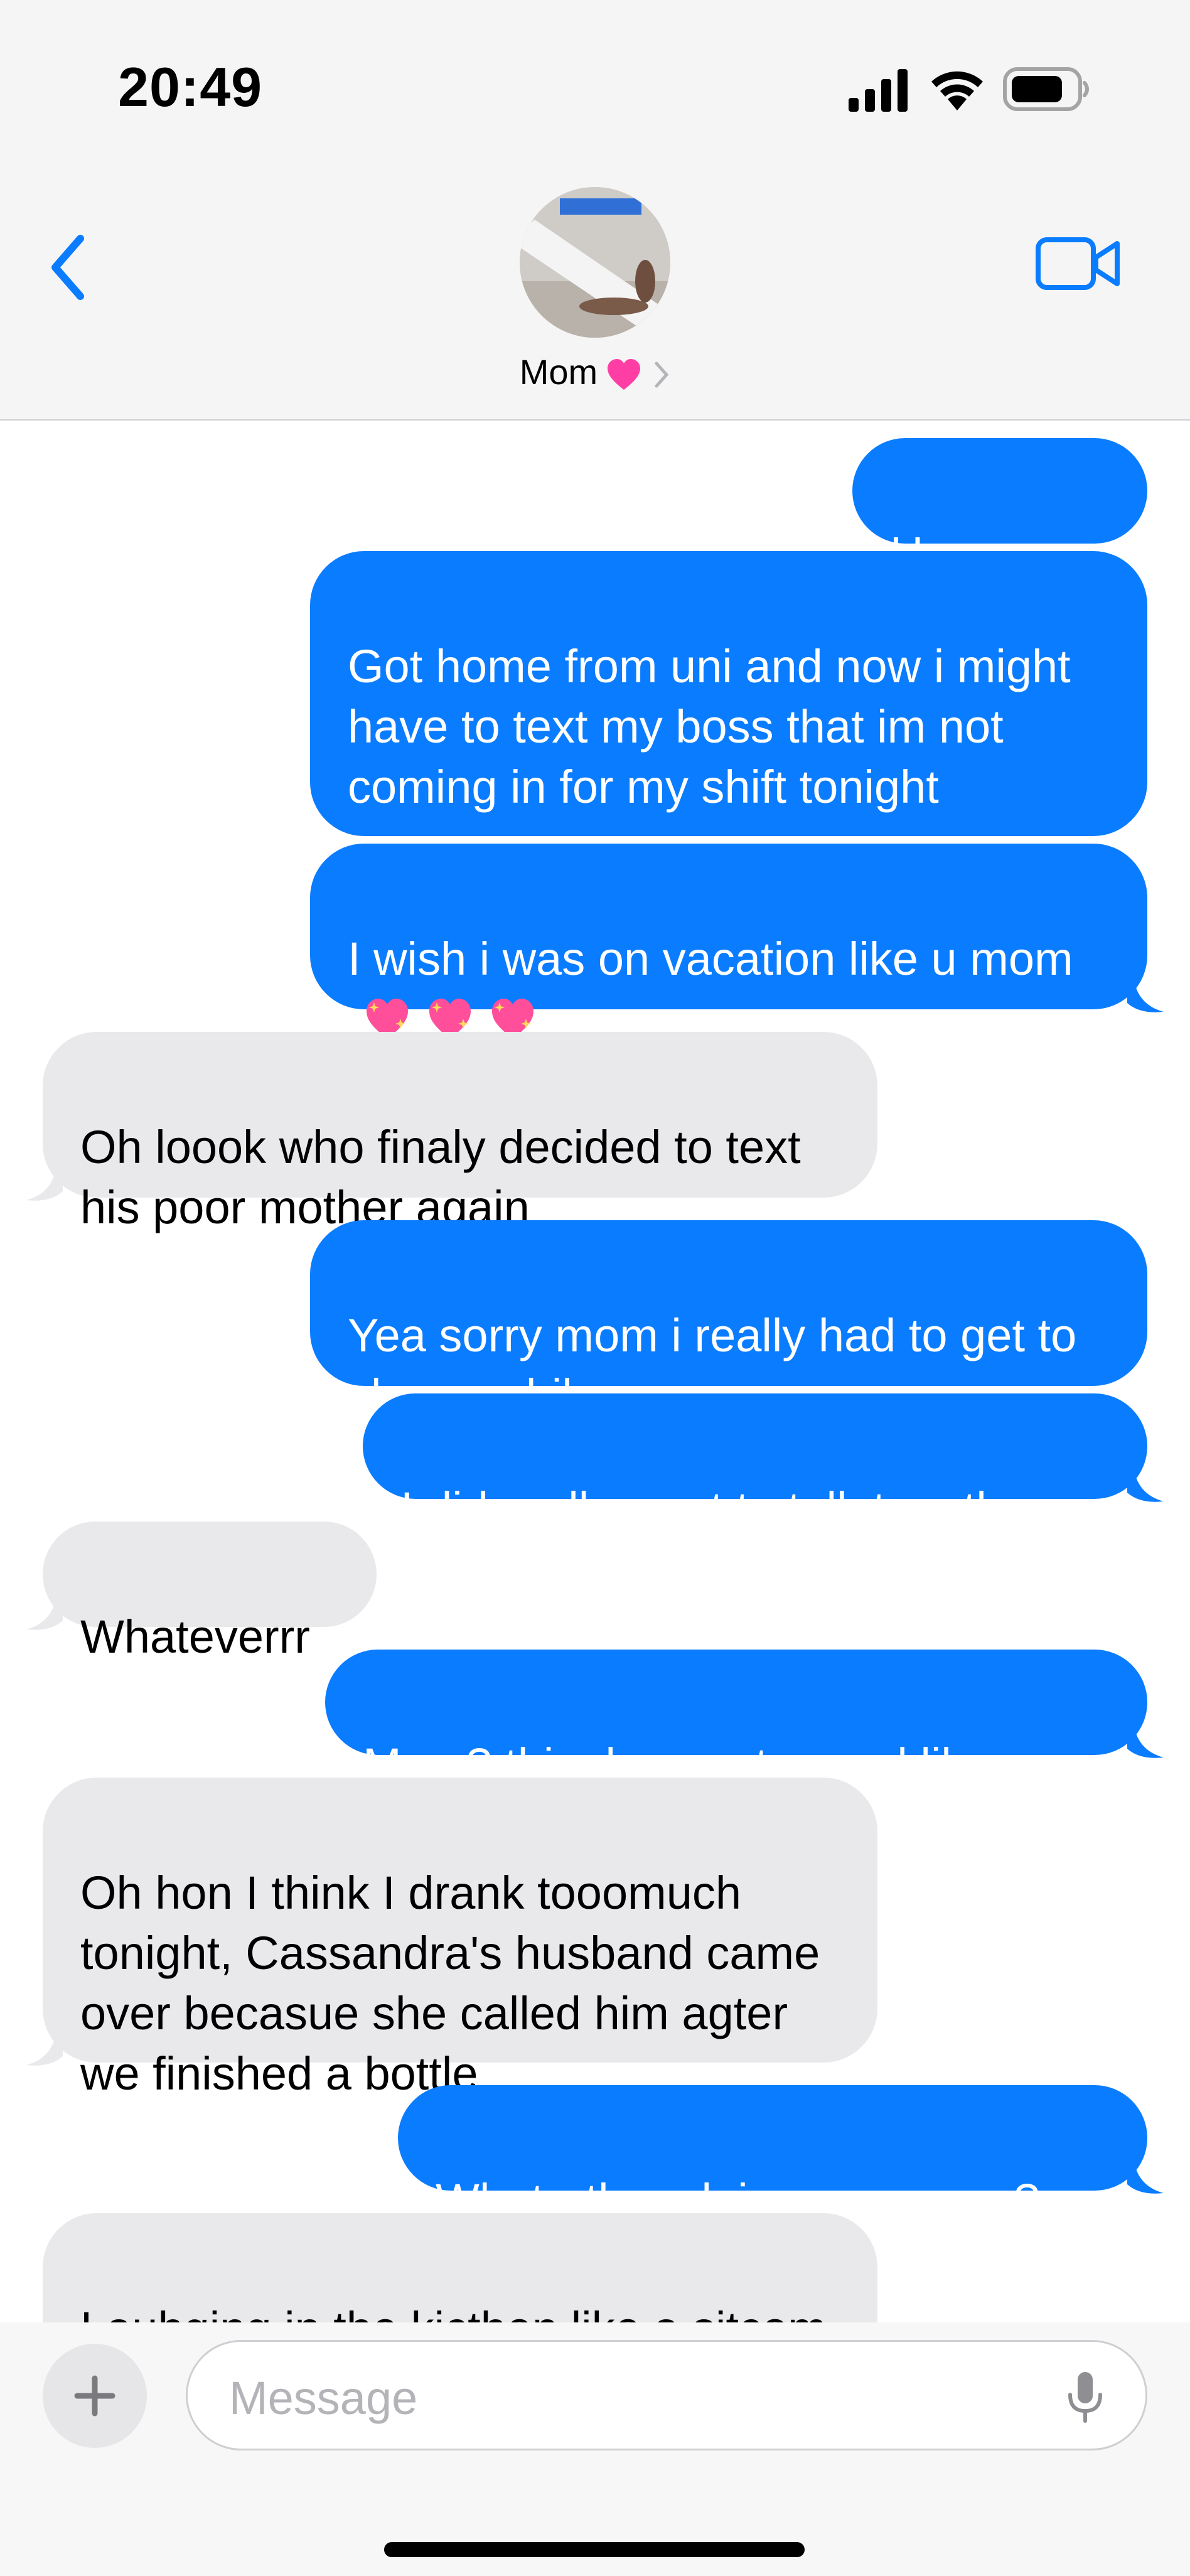 The width and height of the screenshot is (1190, 2576). Describe the element at coordinates (710, 959) in the screenshot. I see `message-text: I wish i was on vacation like u mom` at that location.